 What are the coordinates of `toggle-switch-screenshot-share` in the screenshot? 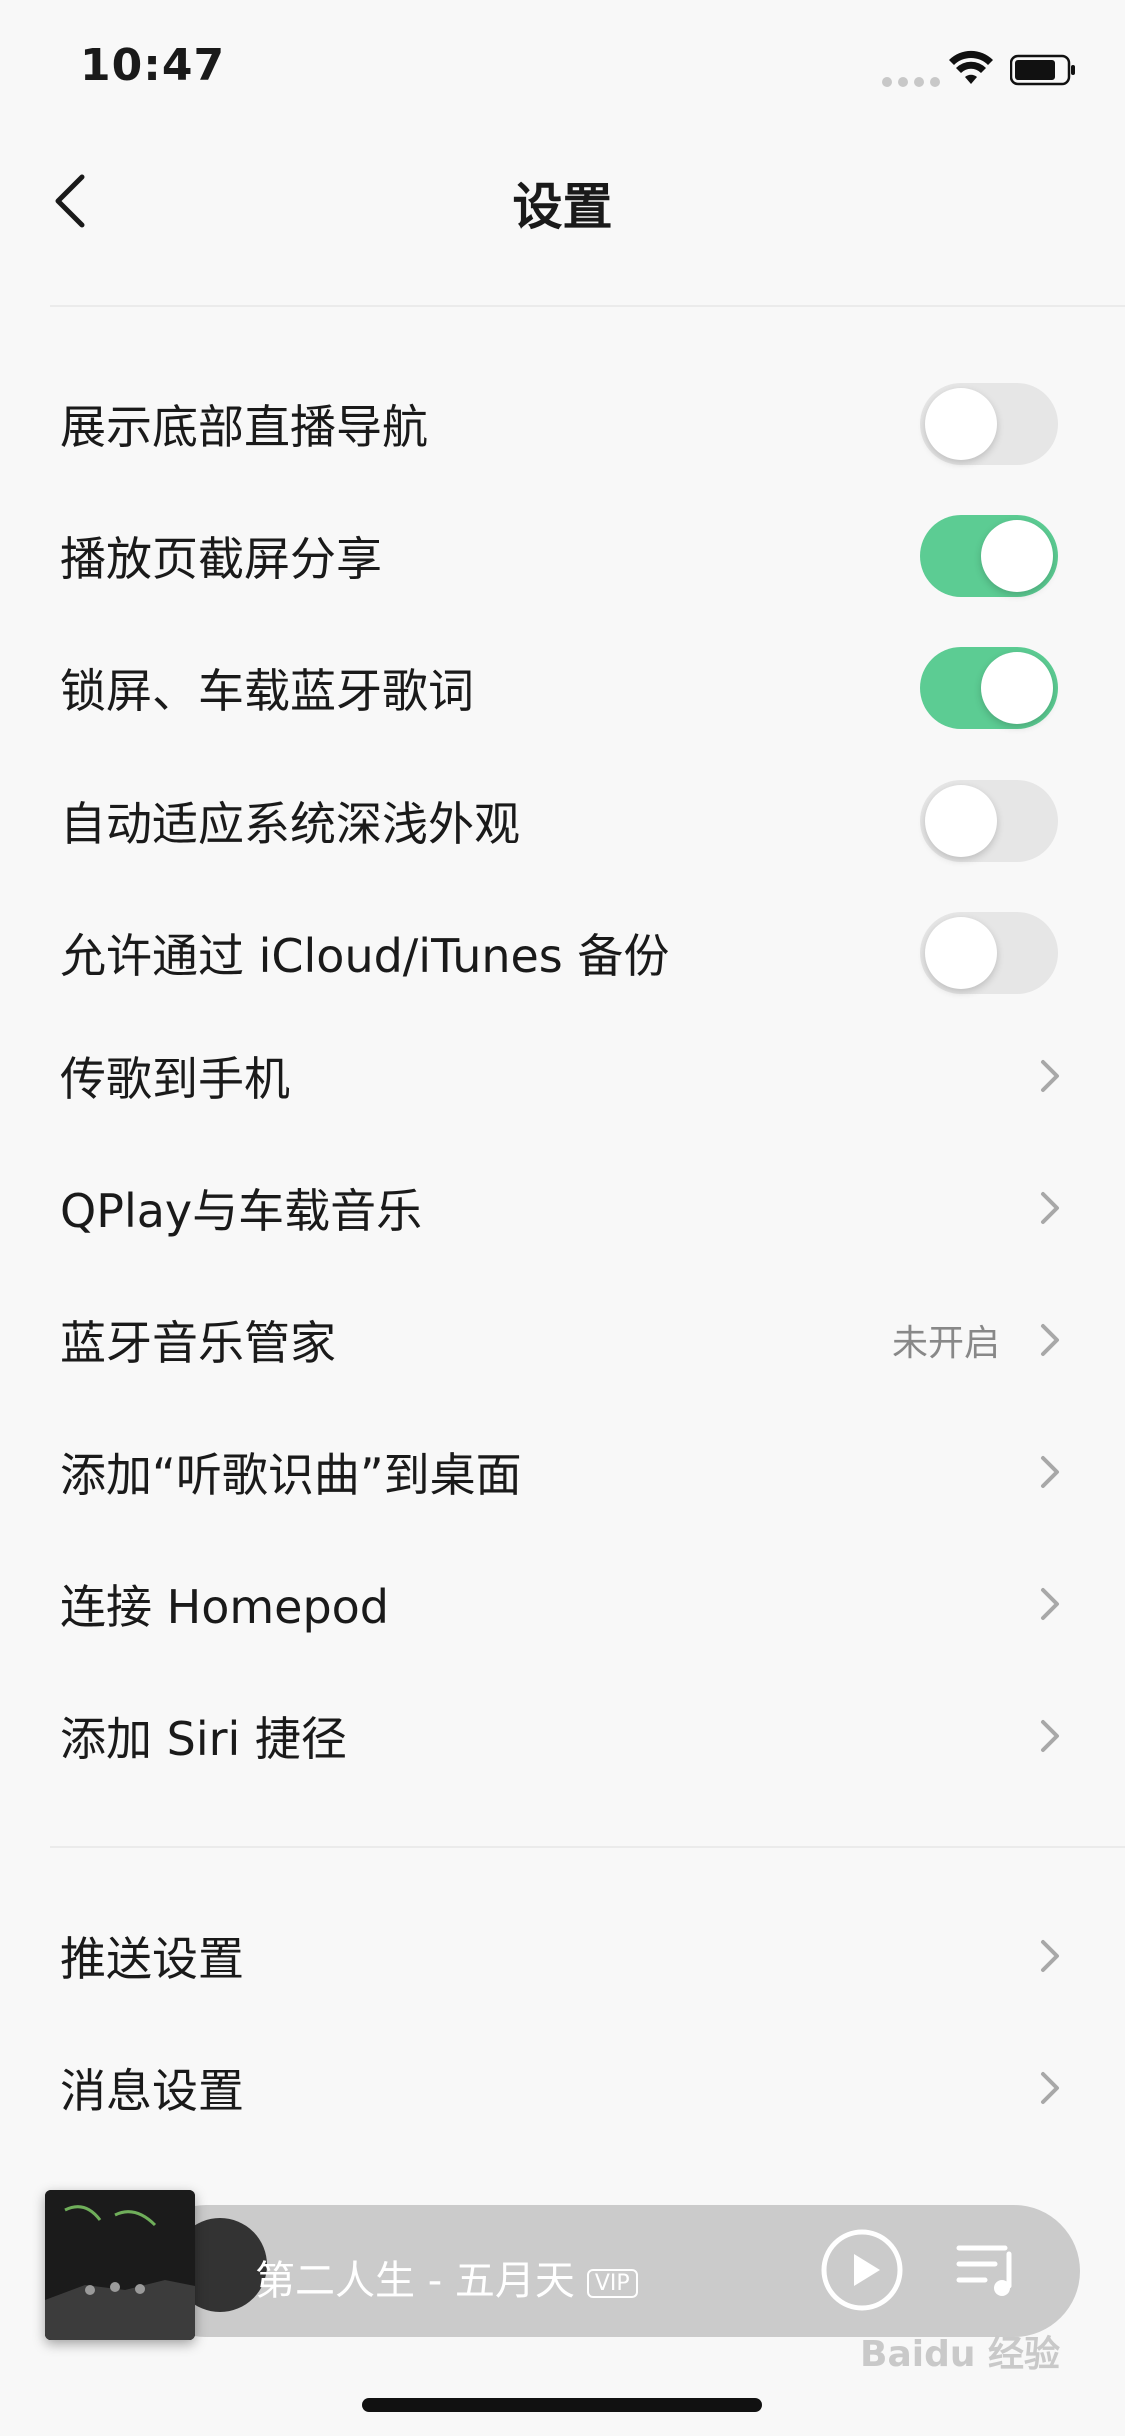 It's located at (989, 556).